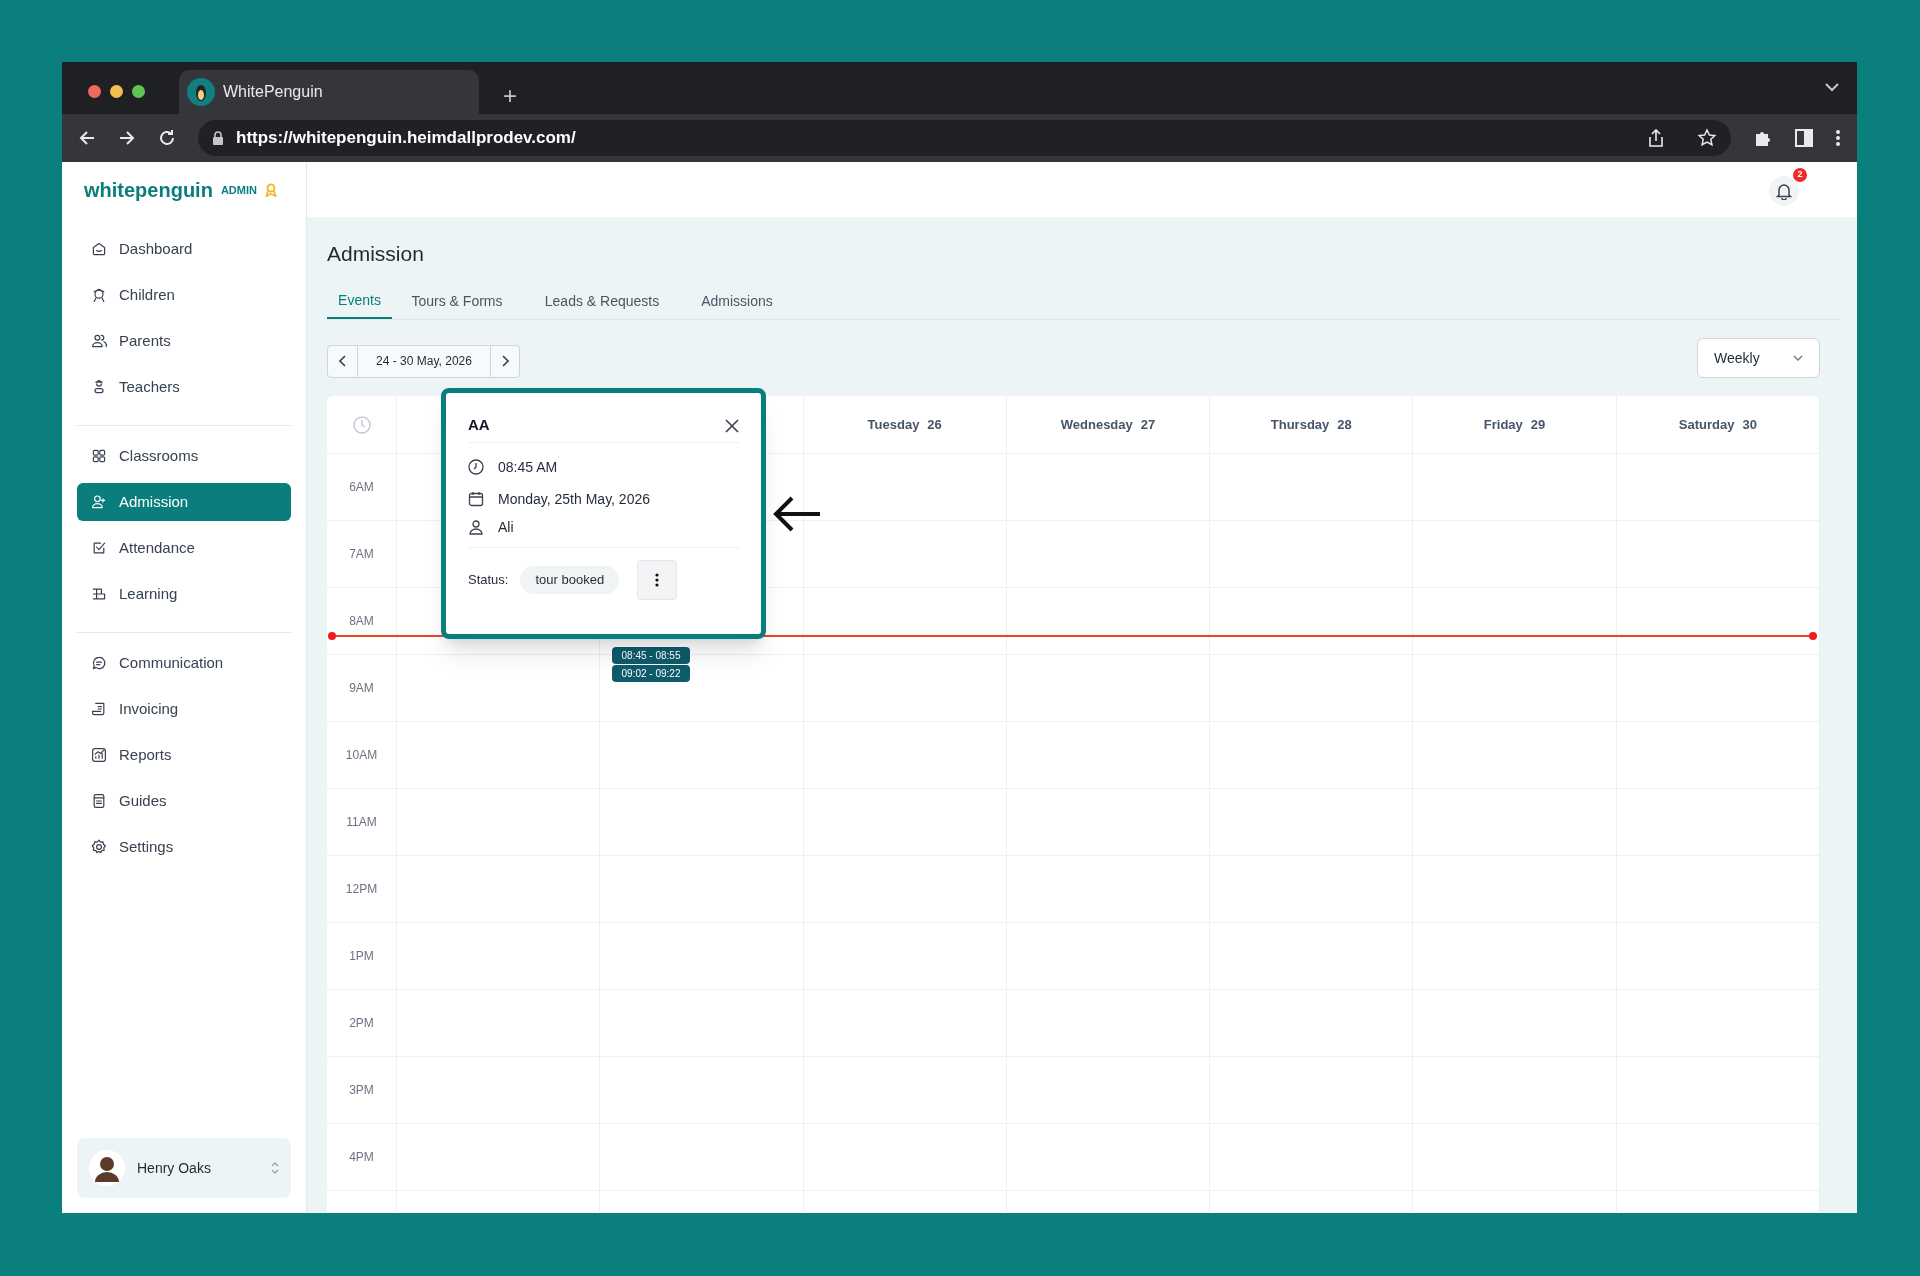 Image resolution: width=1920 pixels, height=1276 pixels. Describe the element at coordinates (184, 755) in the screenshot. I see `sidebar-item: Reports` at that location.